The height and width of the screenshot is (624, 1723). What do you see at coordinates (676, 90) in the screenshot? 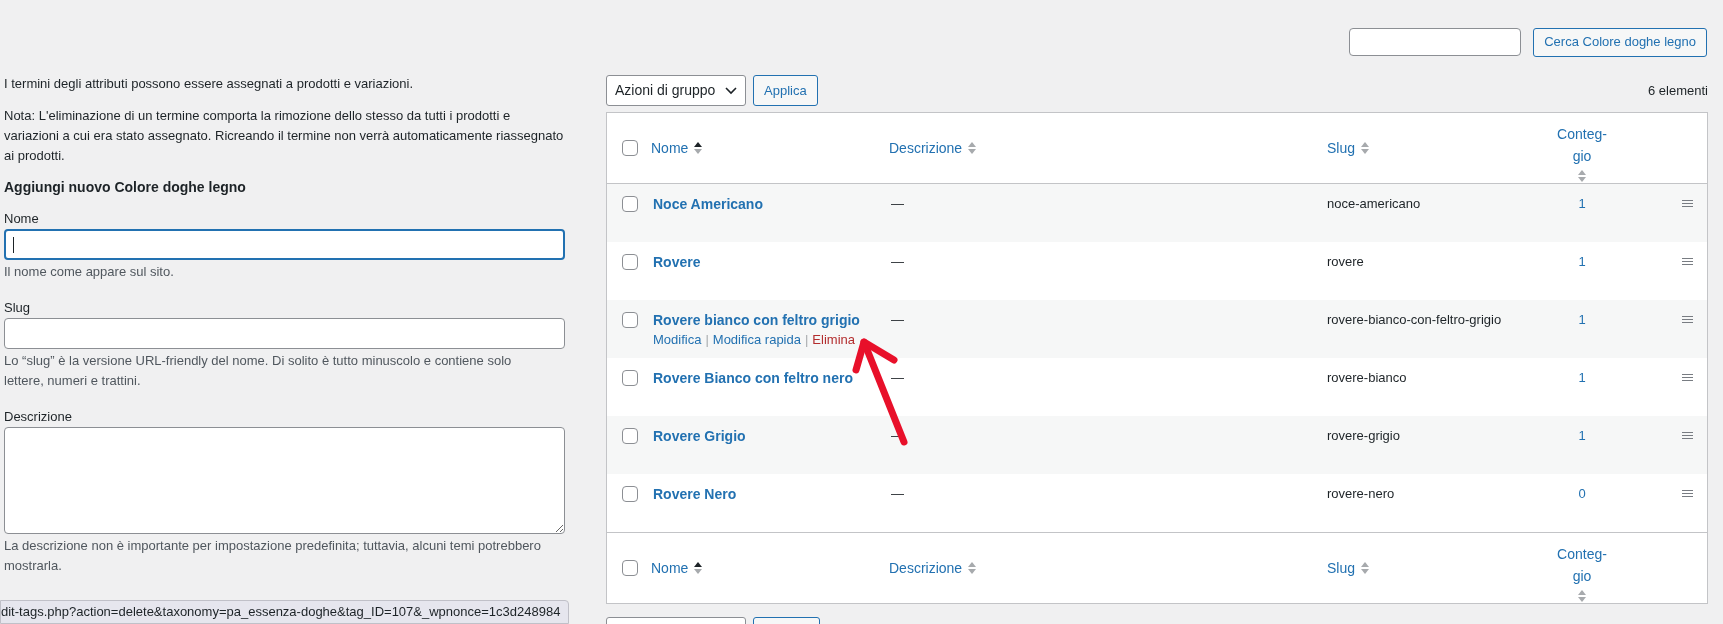
I see `bulk-actions-select: Azioni di gruppo` at bounding box center [676, 90].